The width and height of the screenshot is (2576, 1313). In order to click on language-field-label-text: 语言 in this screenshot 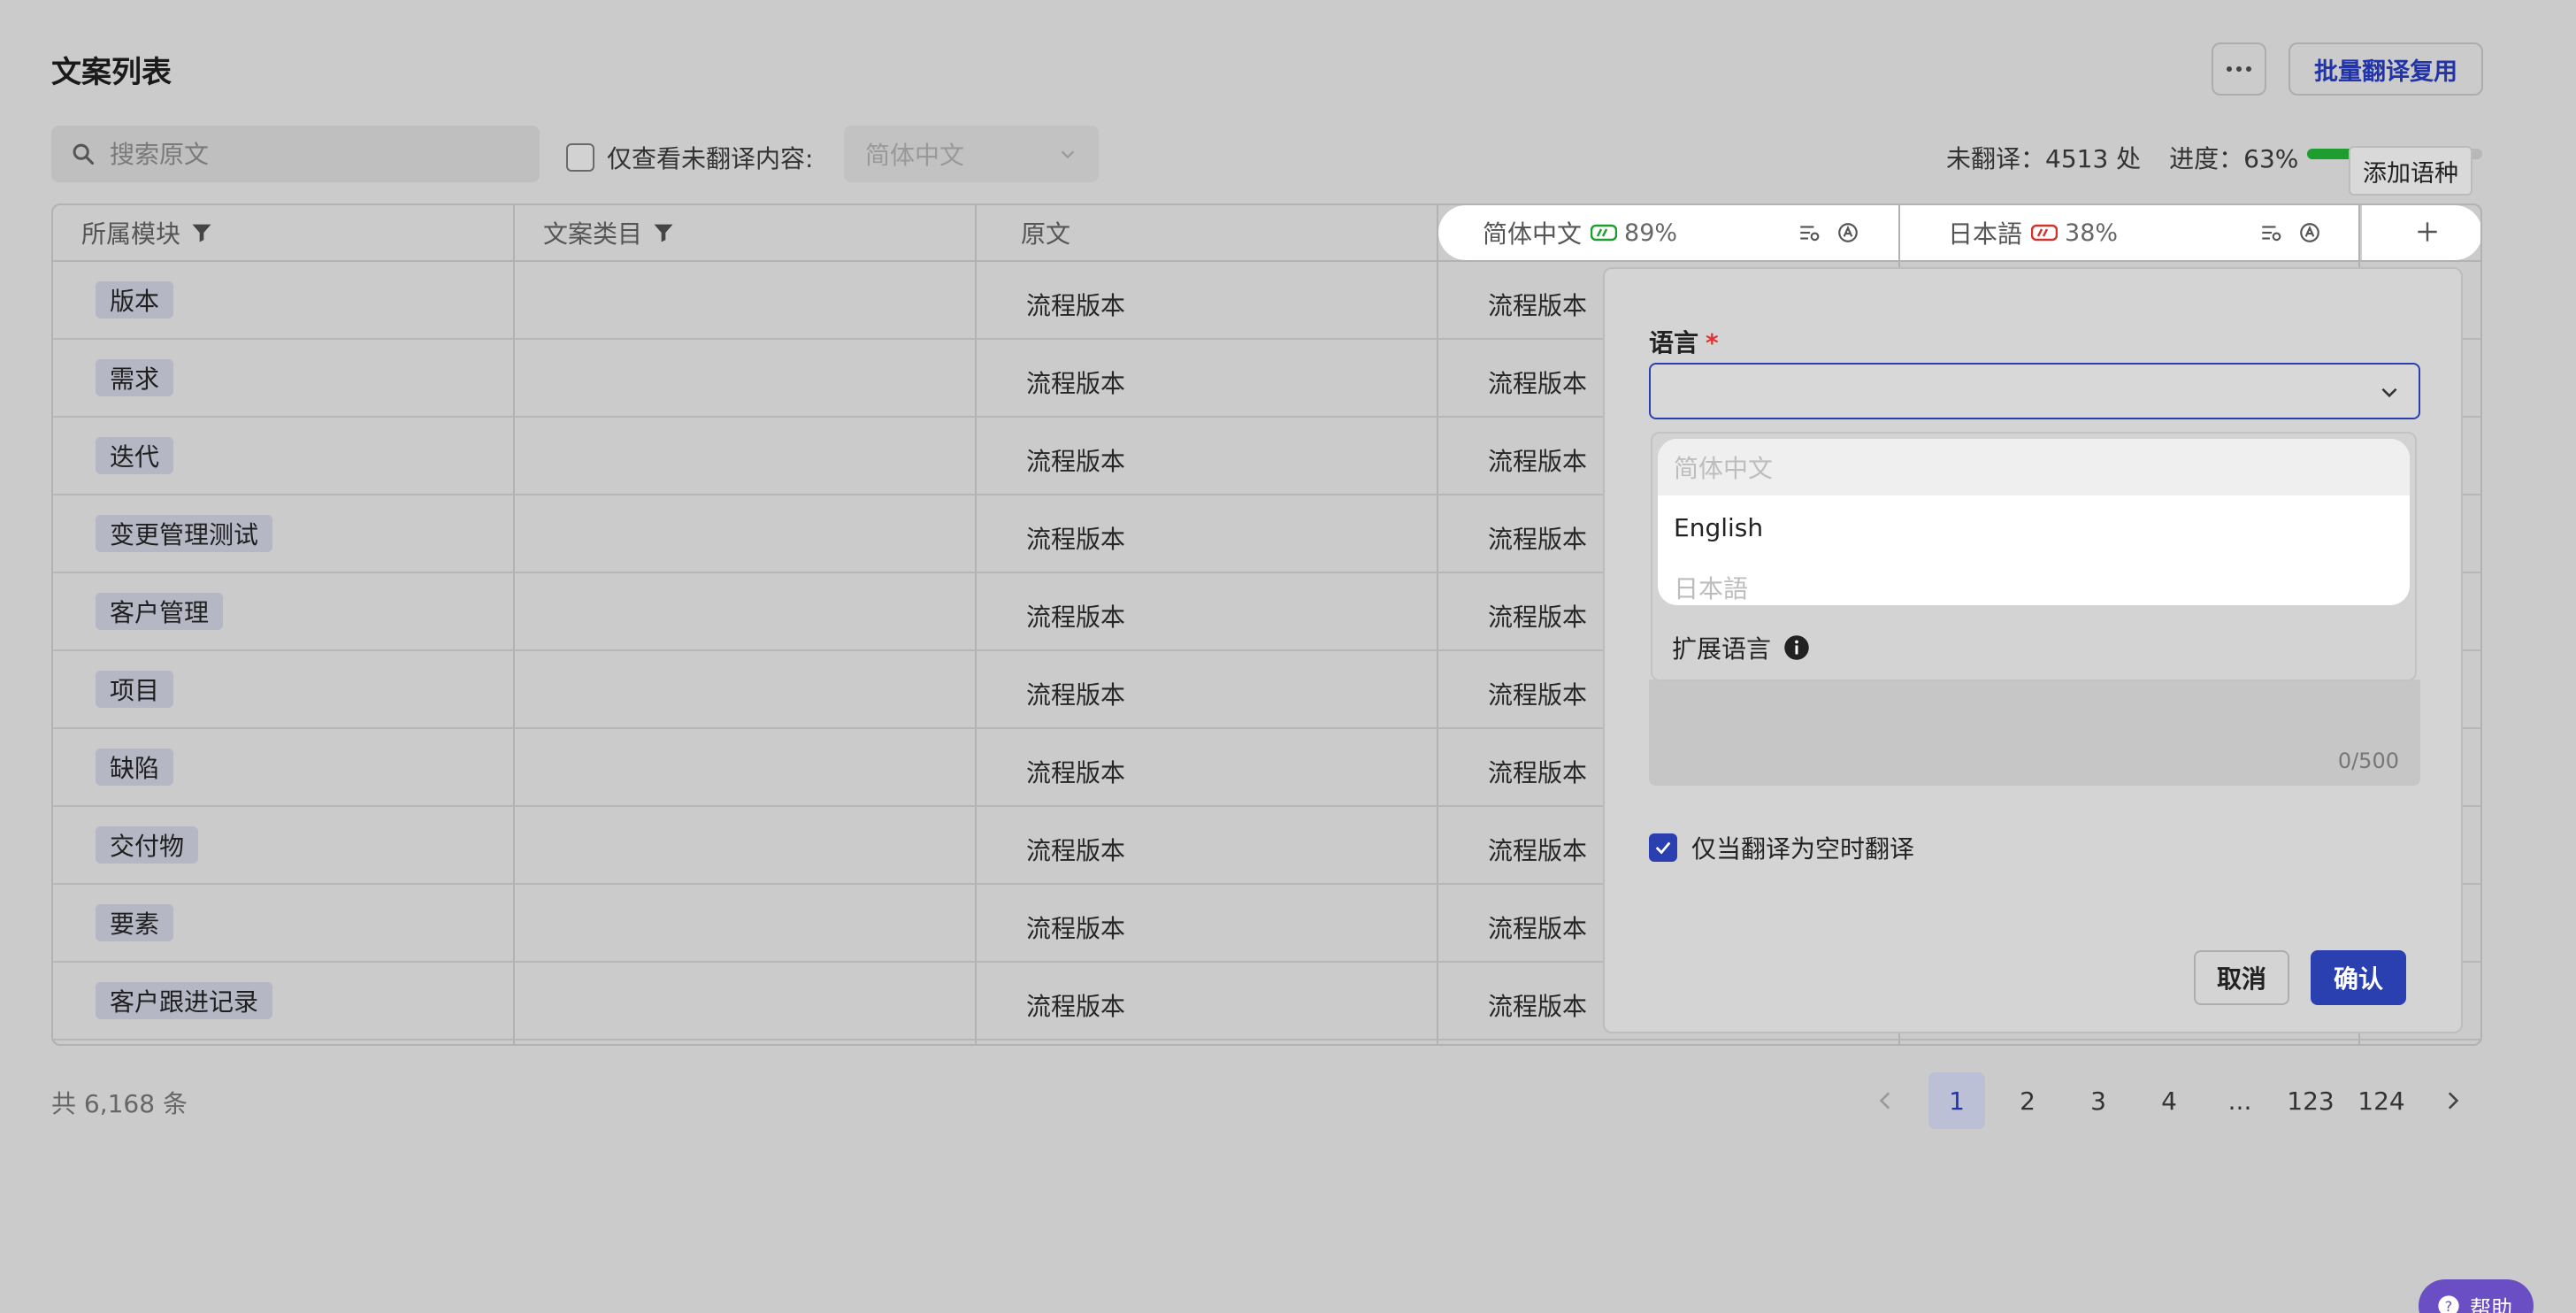, I will do `click(1674, 342)`.